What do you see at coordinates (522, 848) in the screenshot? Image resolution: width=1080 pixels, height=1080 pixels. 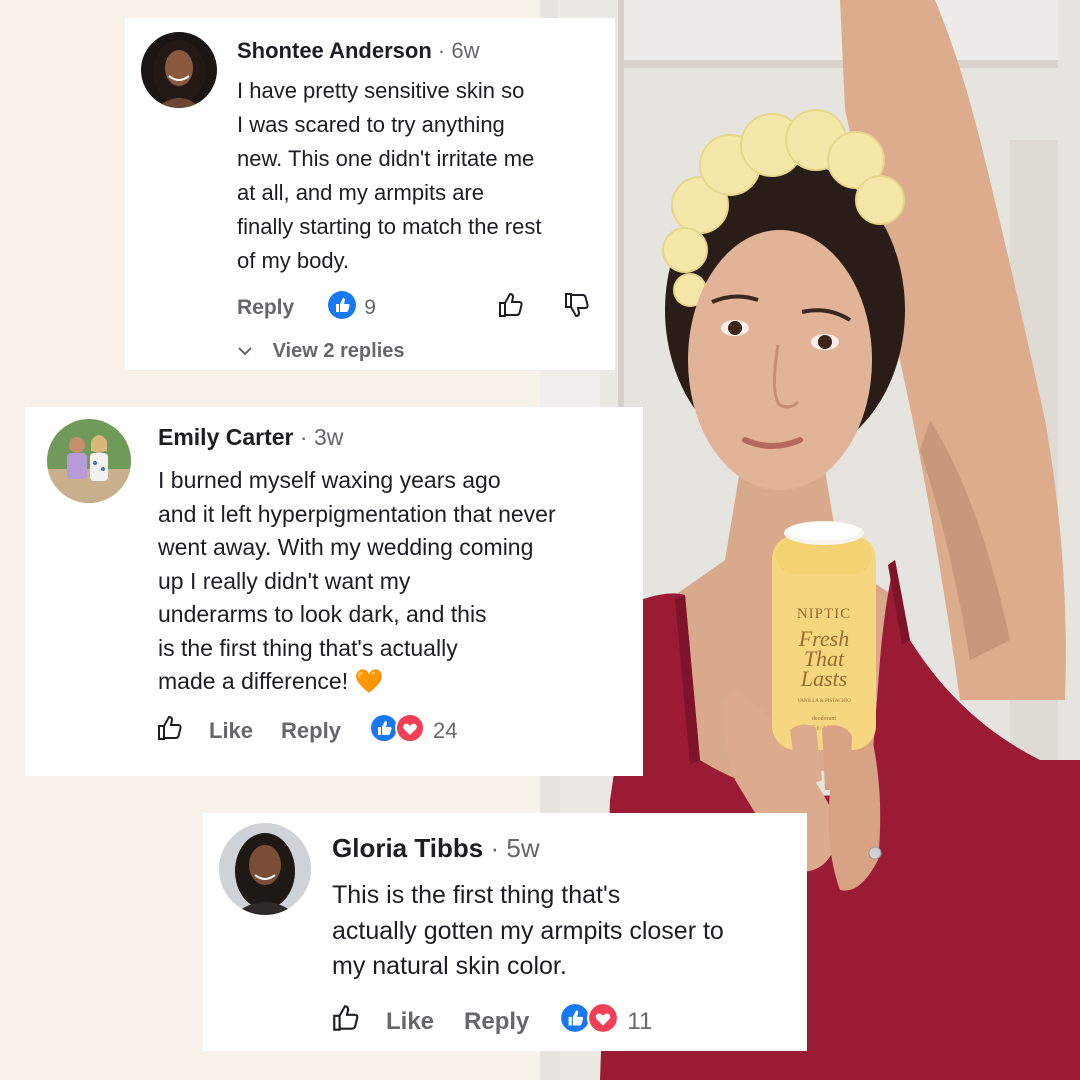 I see `timestamp: 5w` at bounding box center [522, 848].